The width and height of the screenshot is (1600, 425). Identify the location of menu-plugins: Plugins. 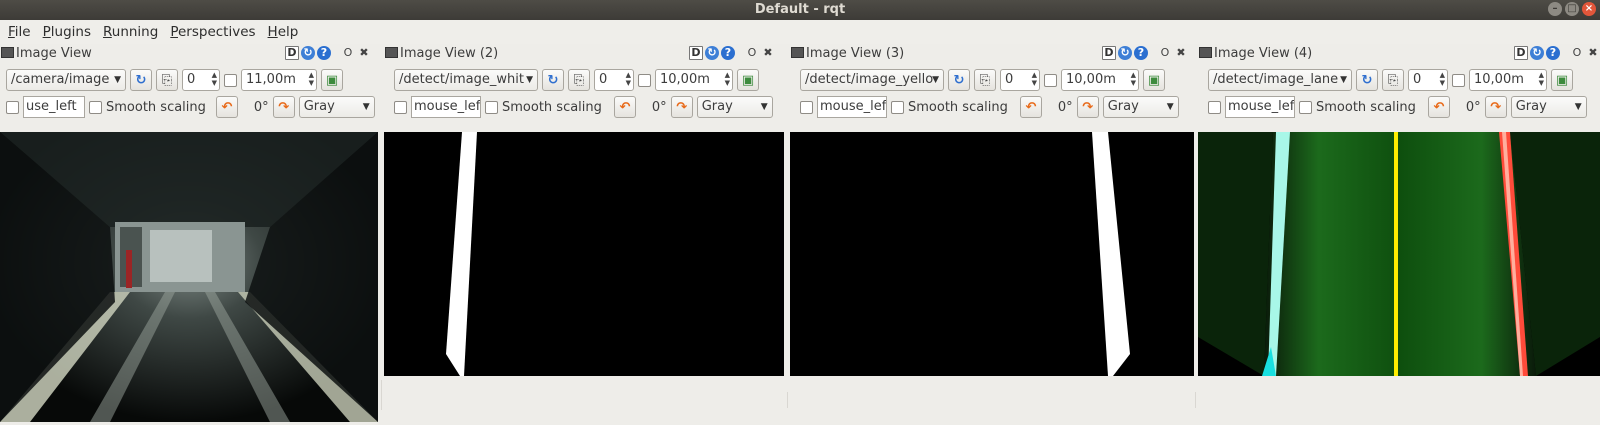
(67, 32).